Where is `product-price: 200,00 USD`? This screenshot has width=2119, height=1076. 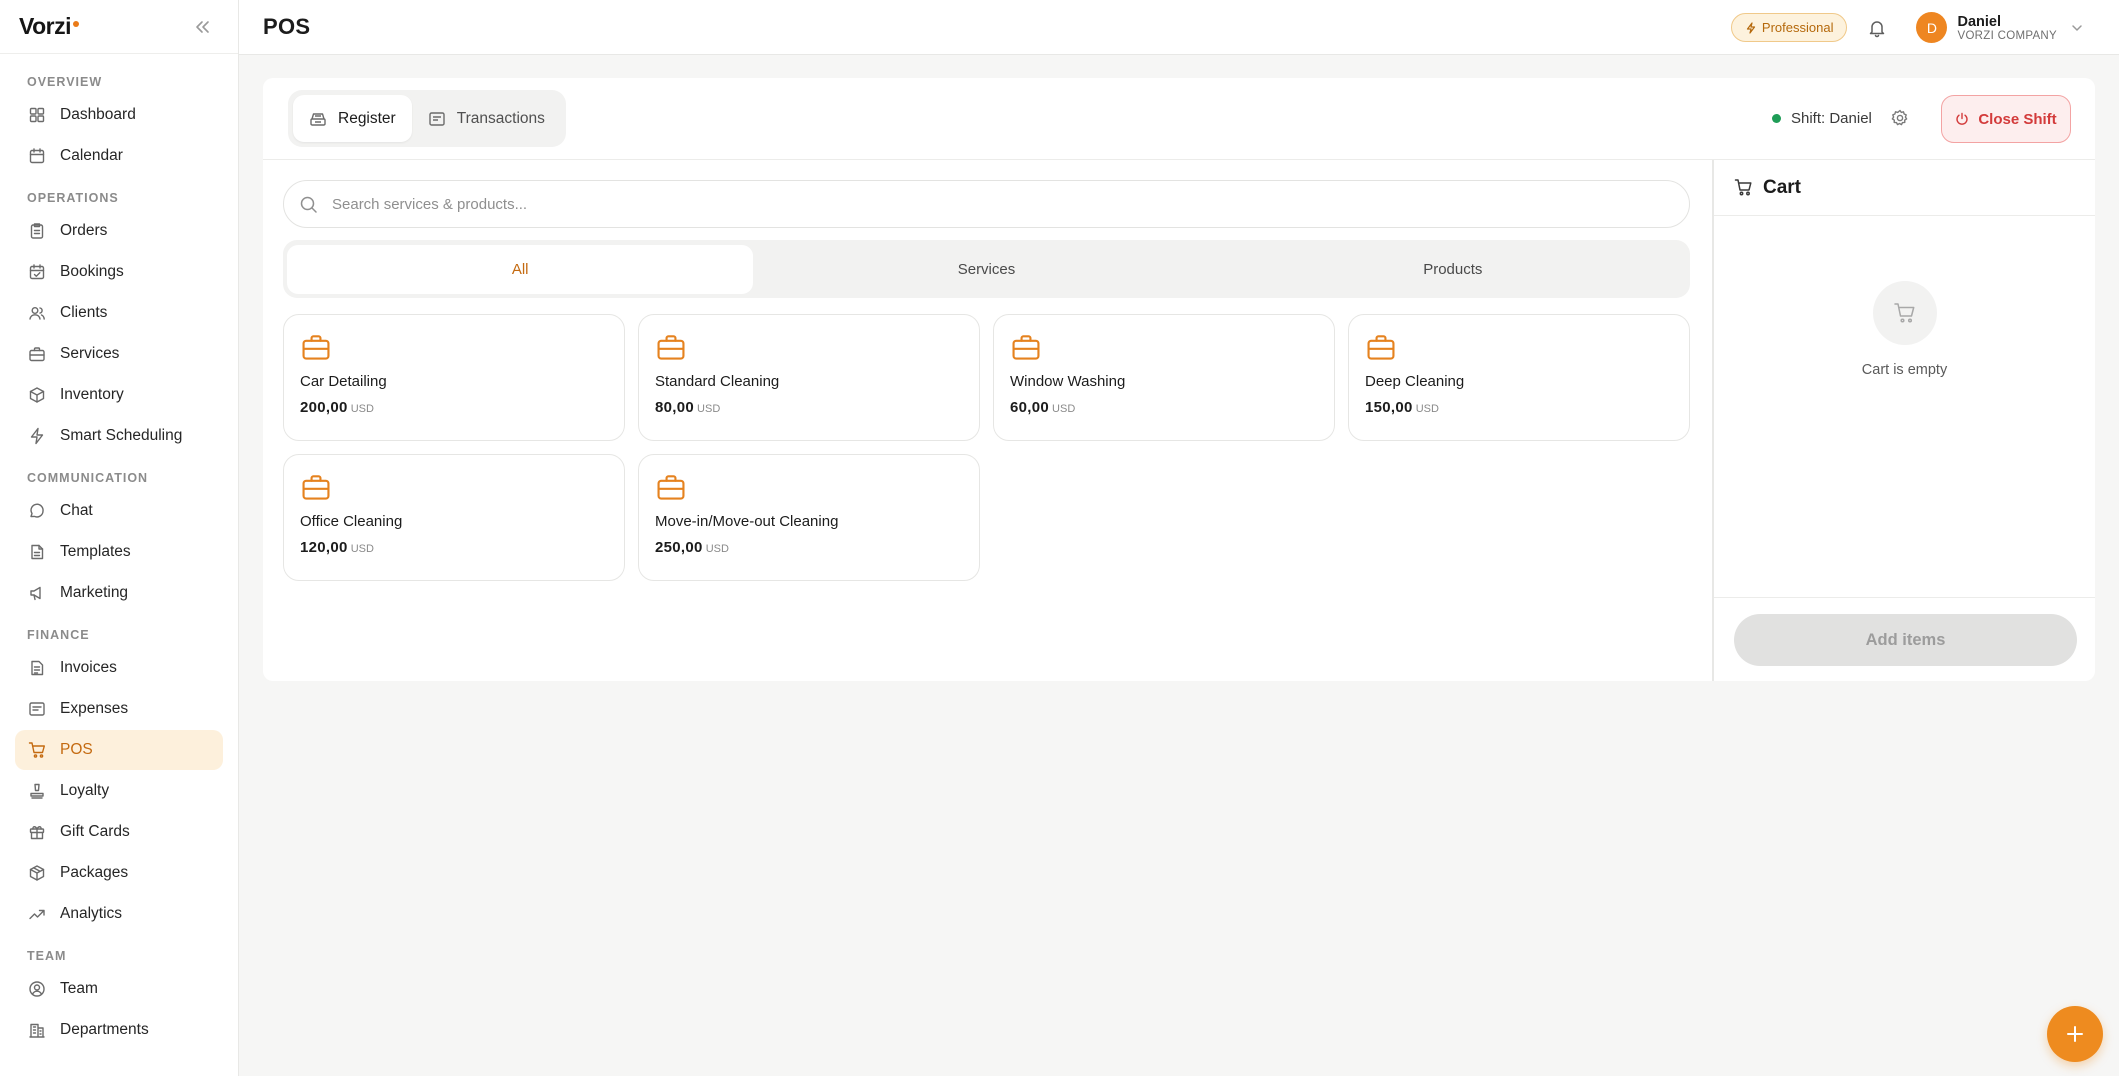 product-price: 200,00 USD is located at coordinates (454, 407).